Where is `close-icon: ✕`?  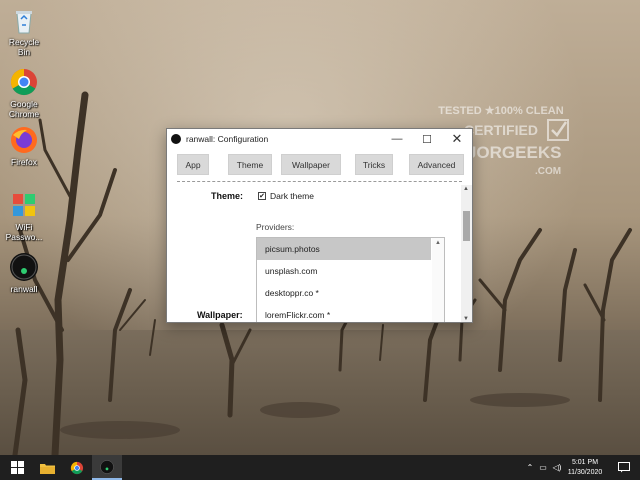 close-icon: ✕ is located at coordinates (457, 138).